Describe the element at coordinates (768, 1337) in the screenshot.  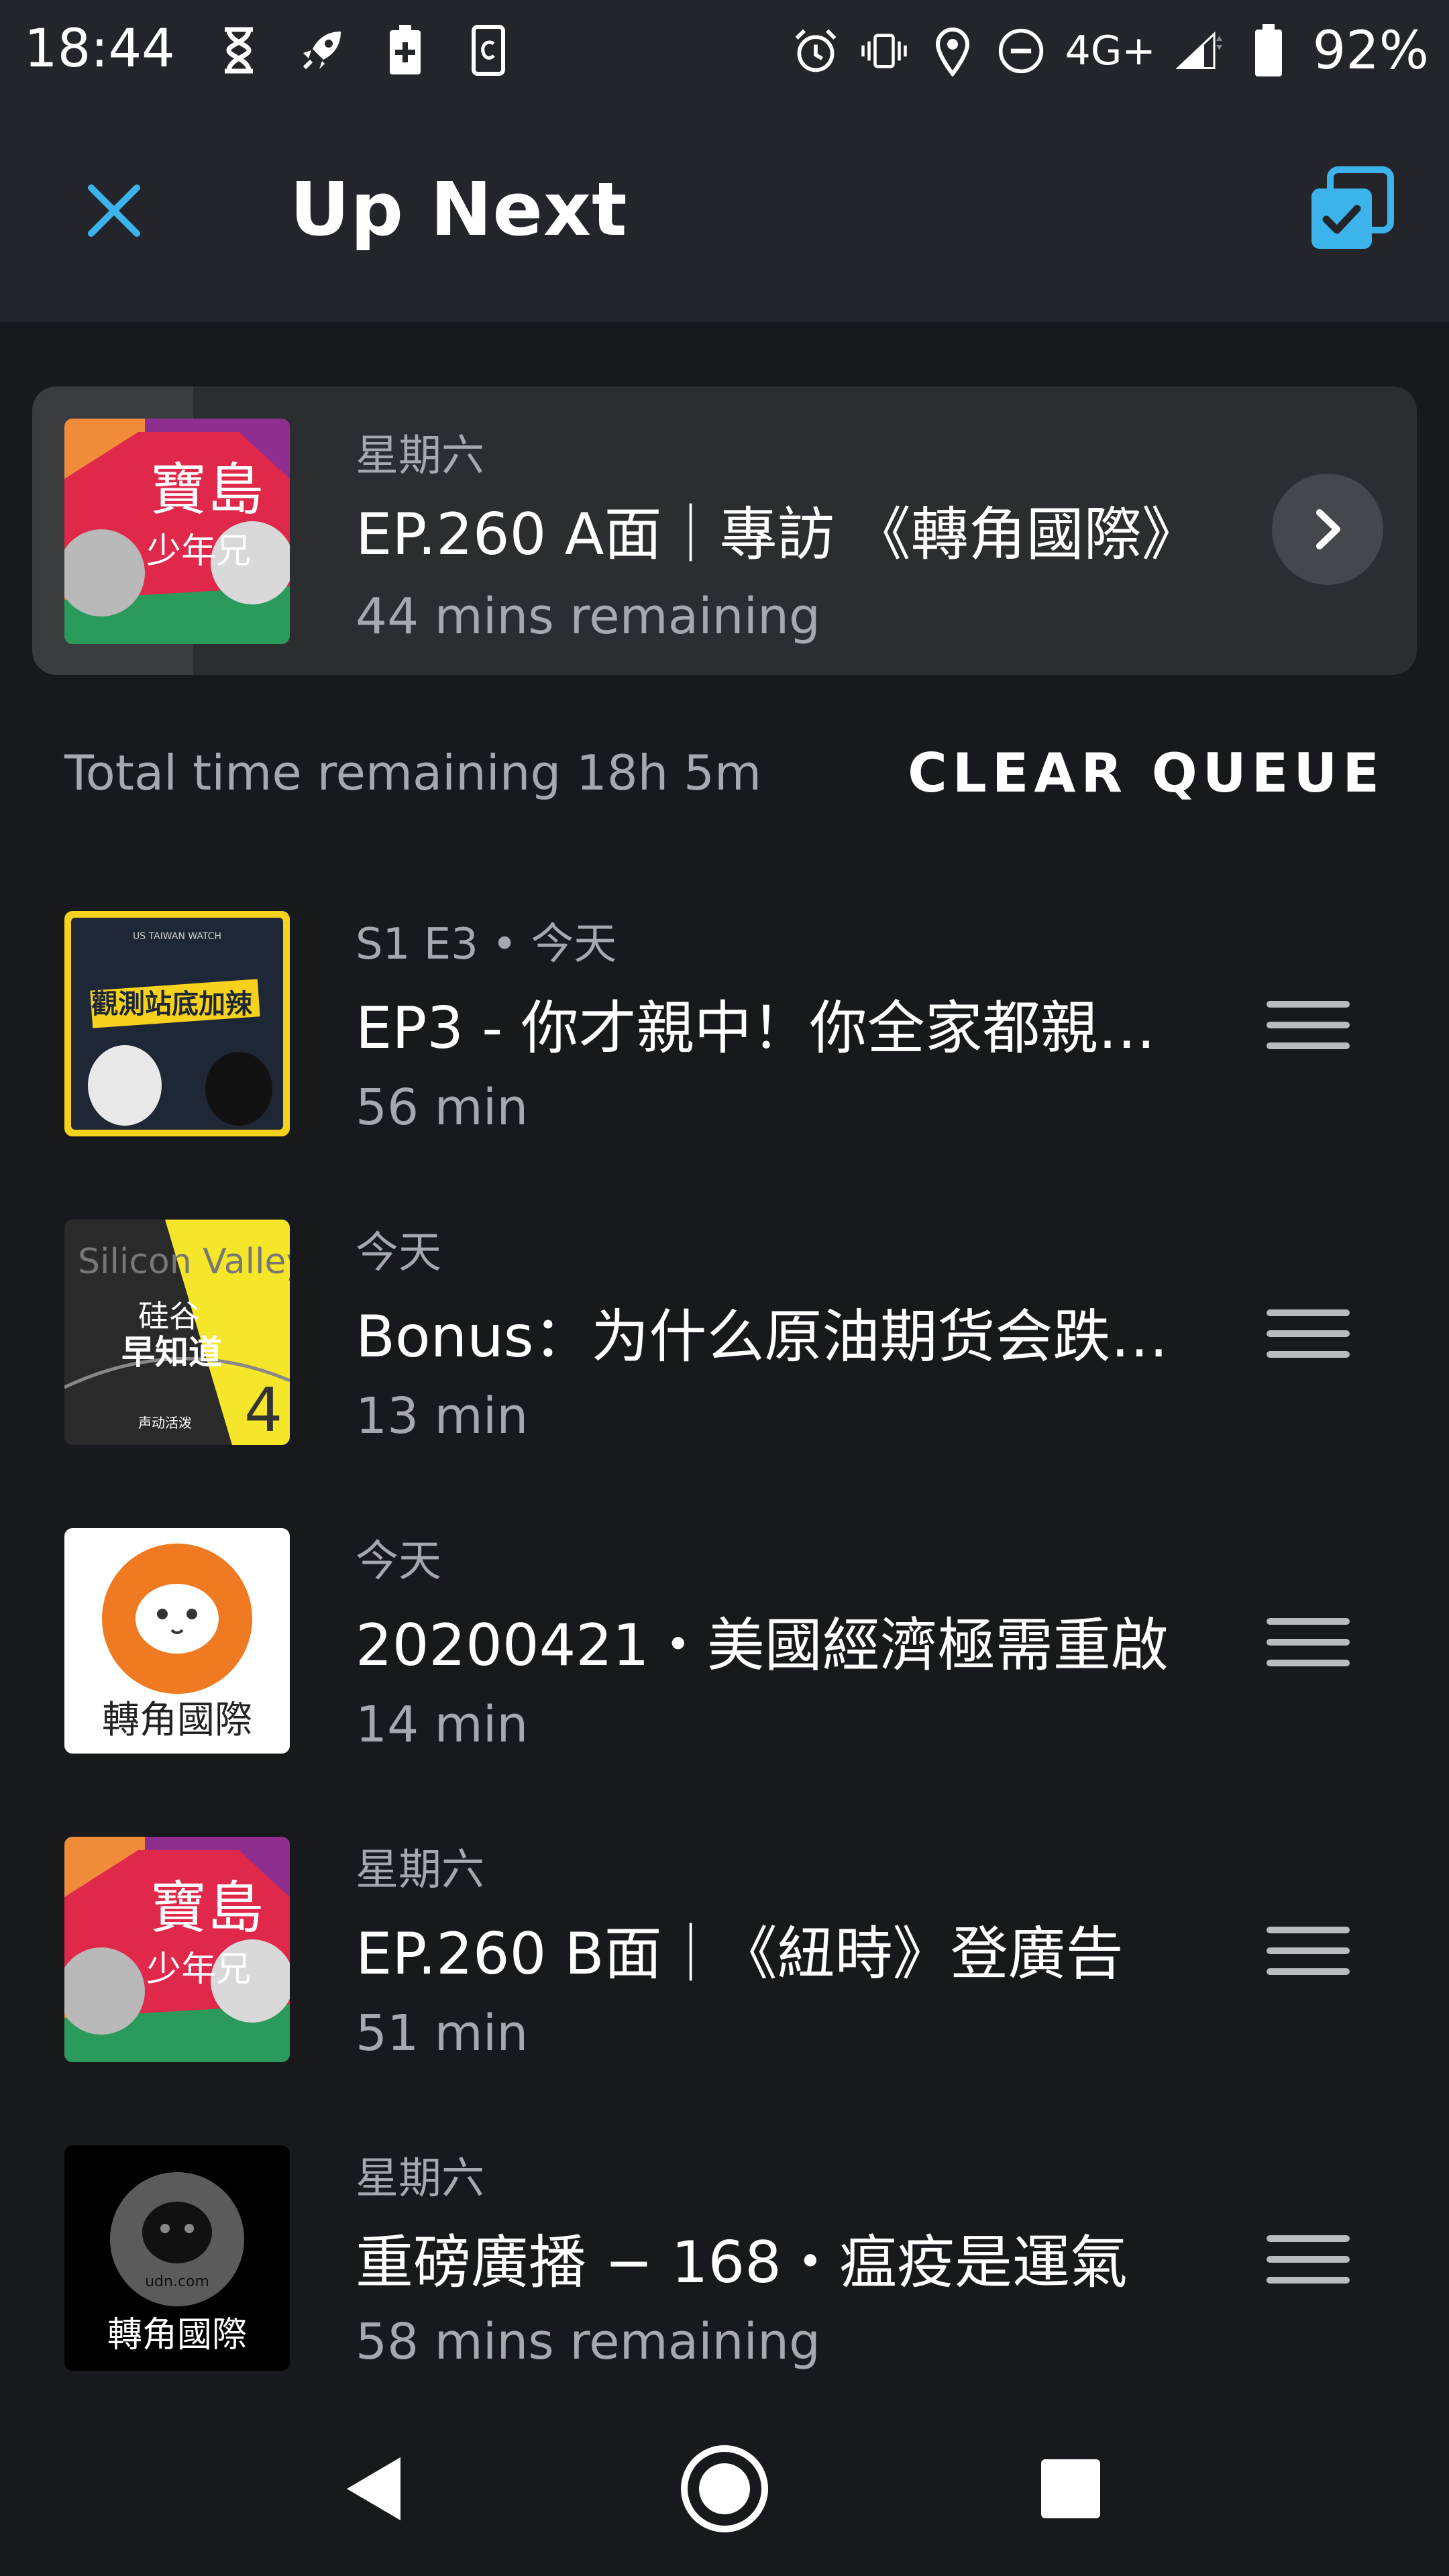
I see `episode-title: Bonus：为什么原油期货会跌成负数` at that location.